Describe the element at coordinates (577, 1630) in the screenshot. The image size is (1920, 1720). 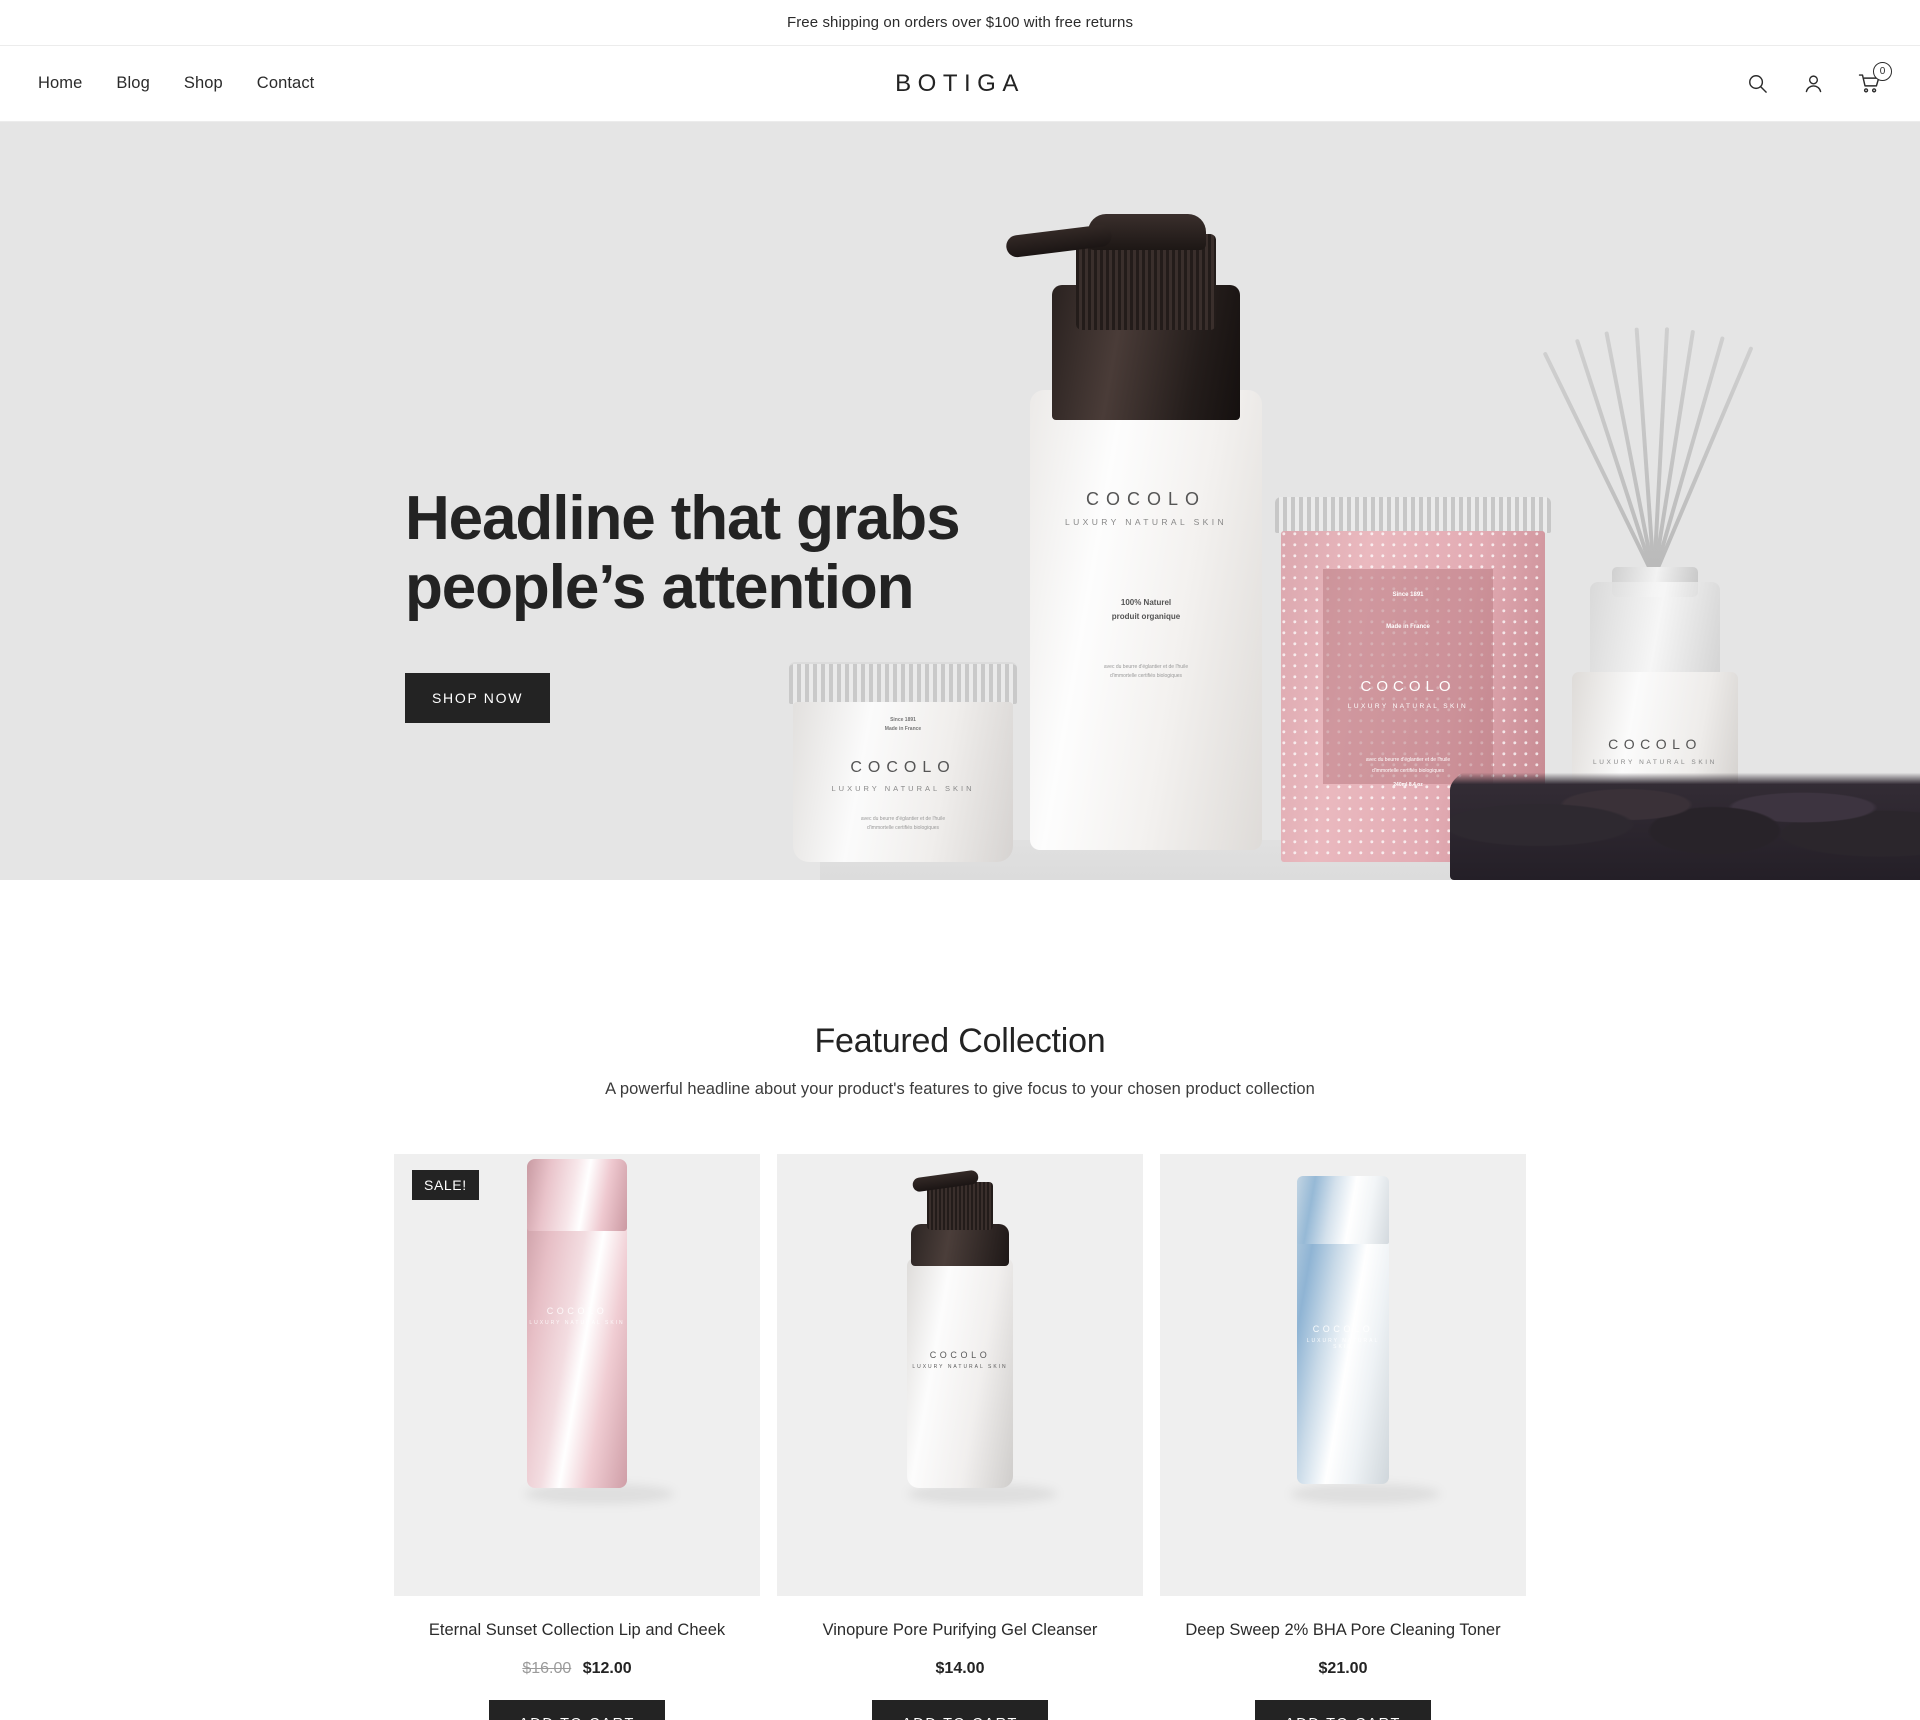
I see `product-title: Eternal Sunset Collection Lip and Cheek` at that location.